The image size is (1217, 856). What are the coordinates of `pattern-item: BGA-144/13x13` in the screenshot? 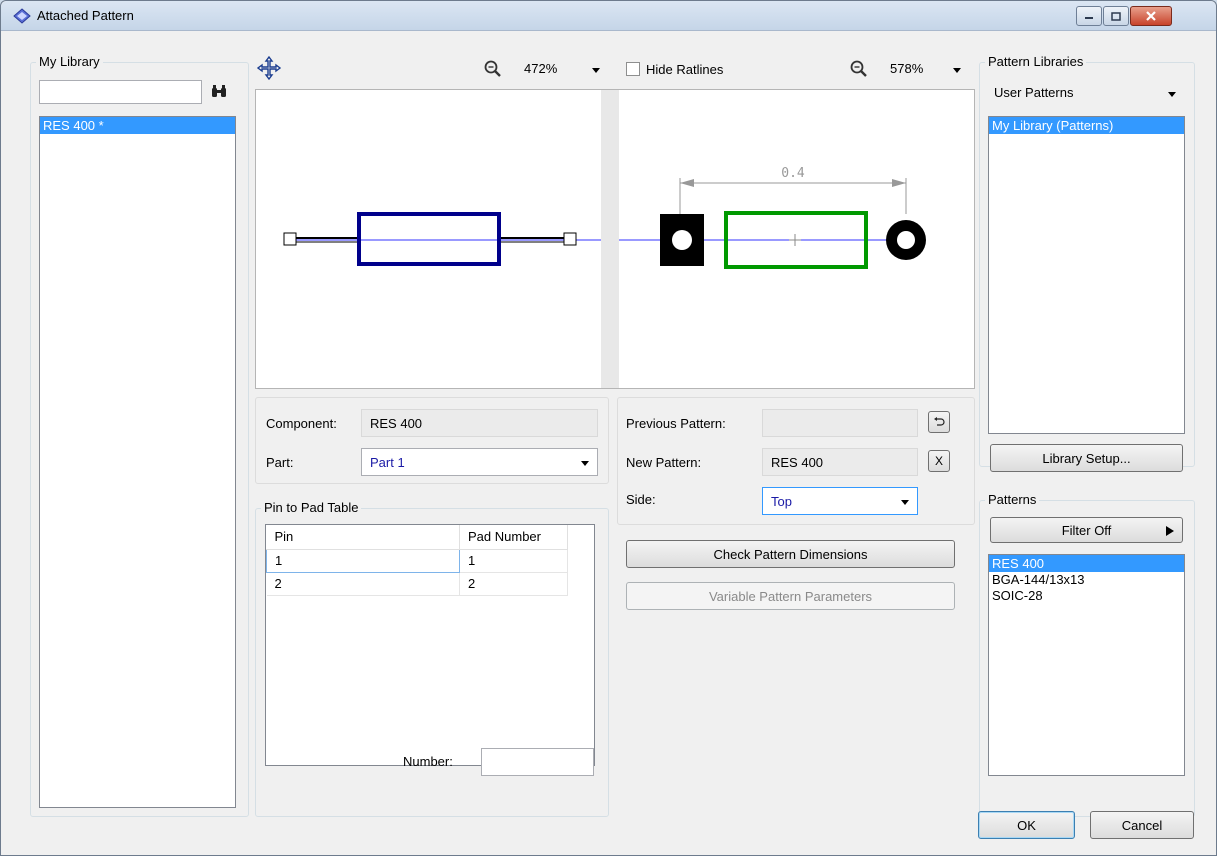 It's located at (1086, 580).